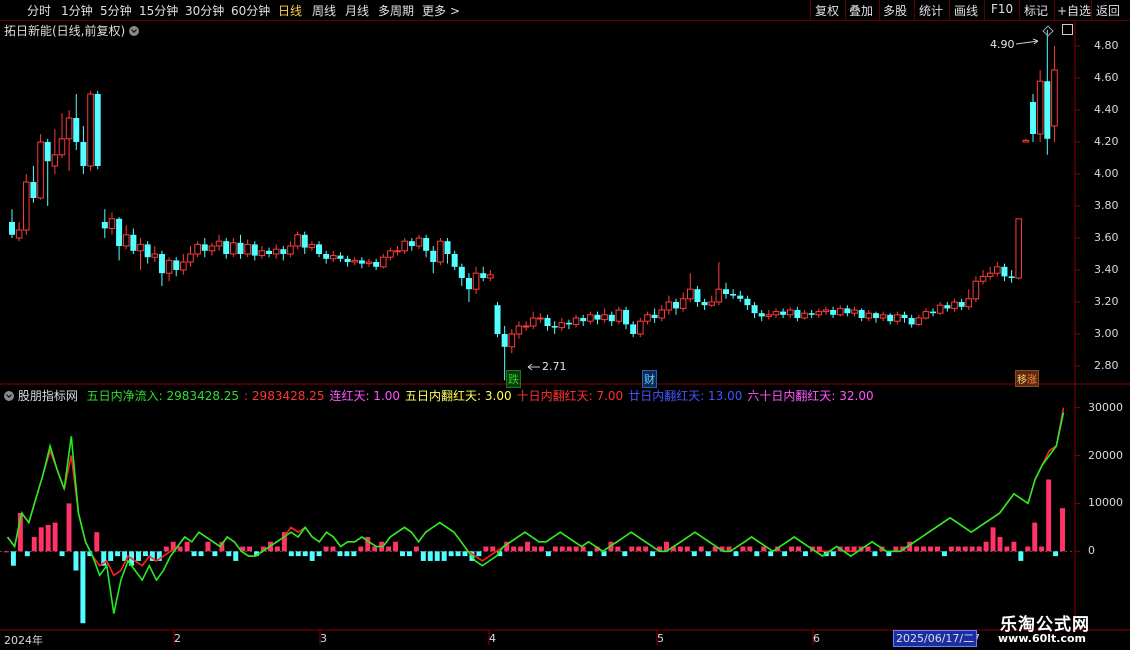  I want to click on y-axis-label-main: 3.80, so click(1106, 205).